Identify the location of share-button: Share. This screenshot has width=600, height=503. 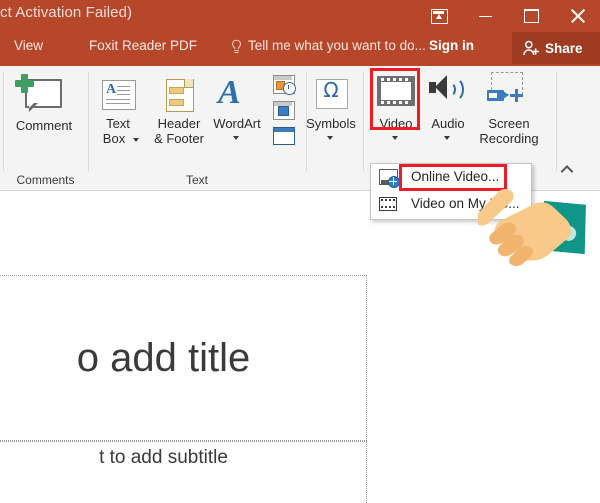
(556, 48).